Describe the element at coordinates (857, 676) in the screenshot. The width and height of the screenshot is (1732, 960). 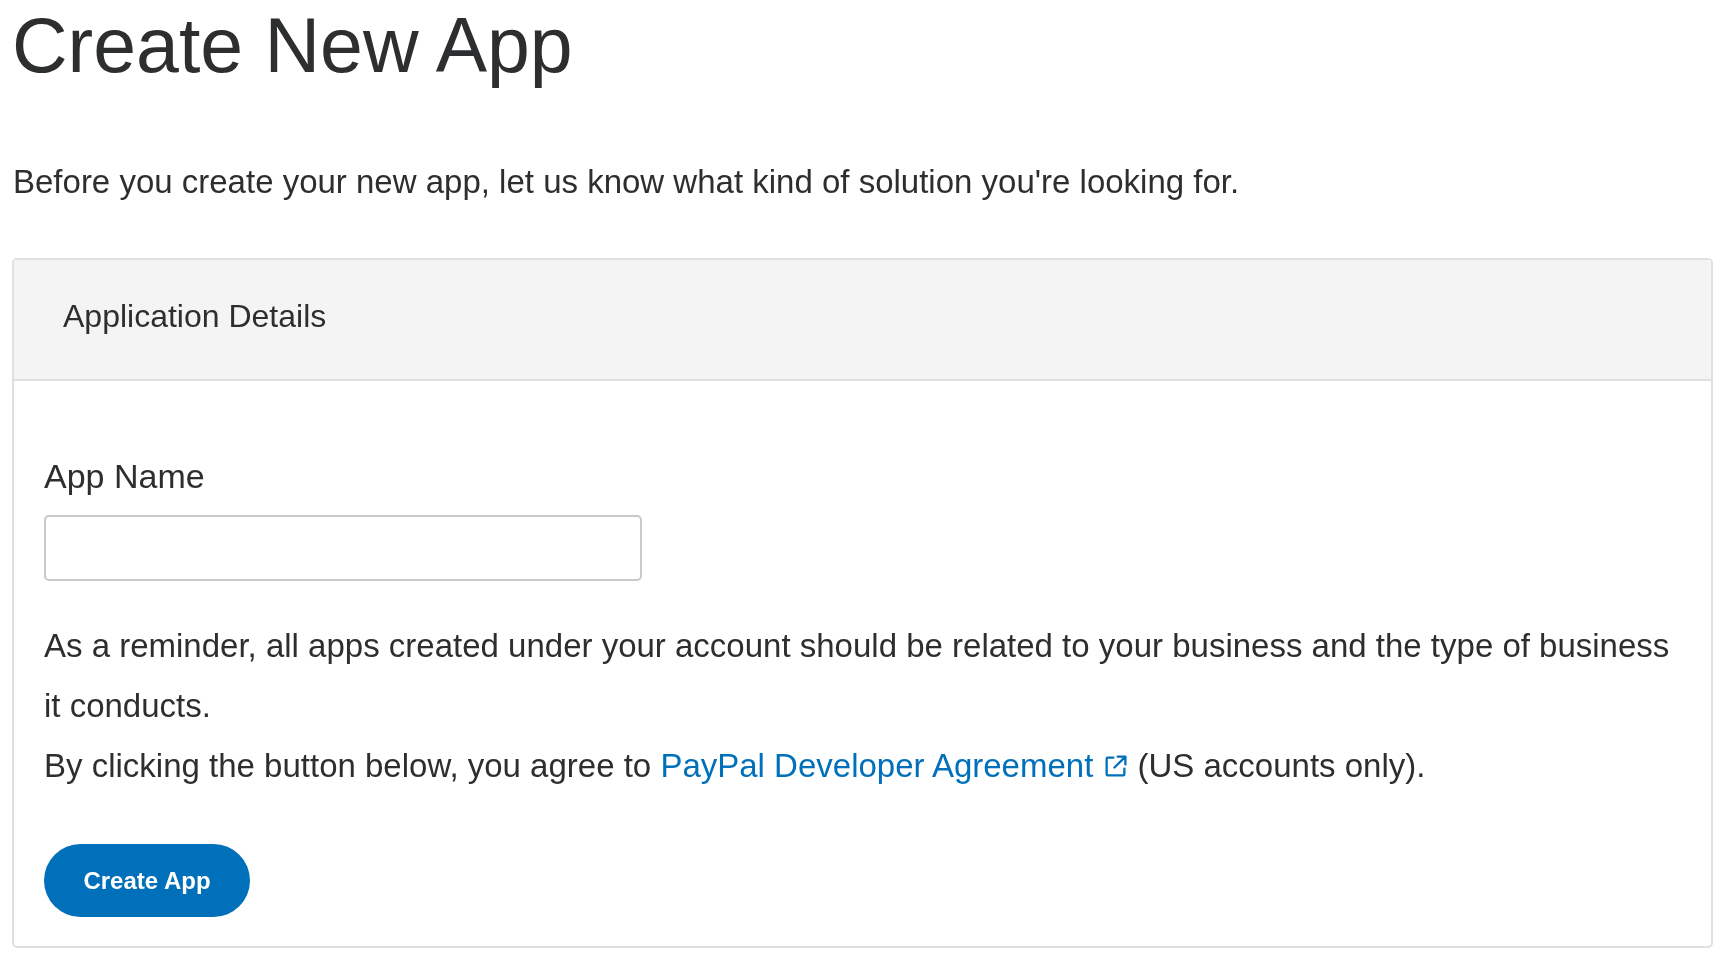
I see `reminder-text: As a reminder, all apps created under your account should be related to your business and the type of business it conducts.` at that location.